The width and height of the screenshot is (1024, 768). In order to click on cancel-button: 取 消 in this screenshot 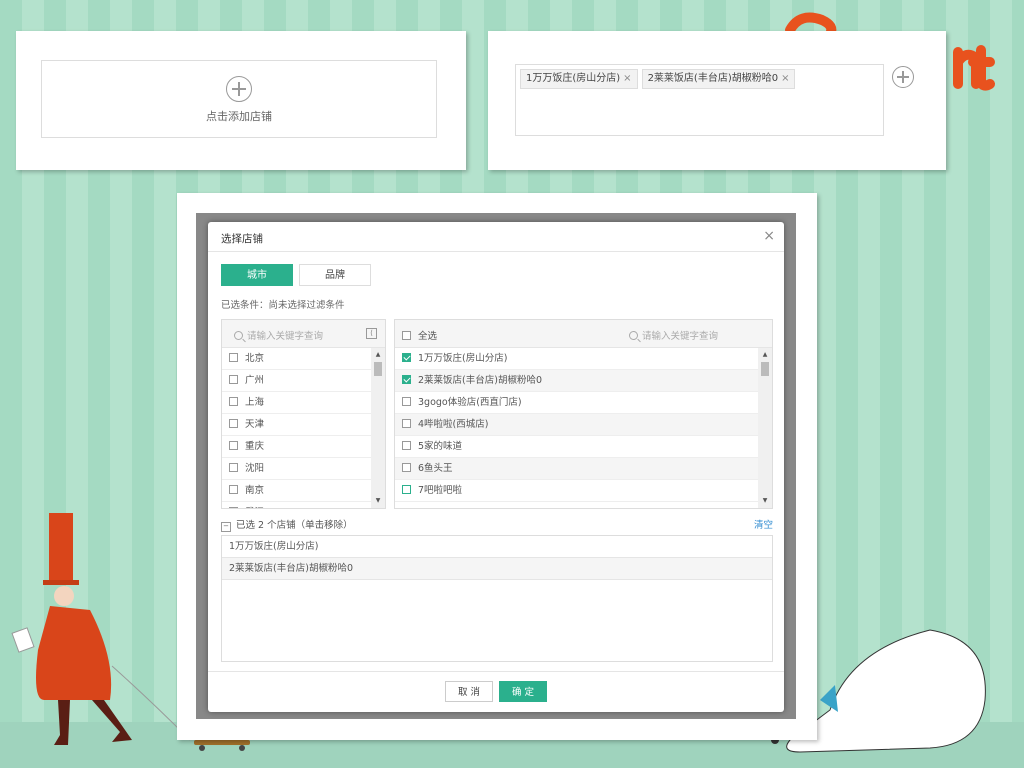, I will do `click(468, 691)`.